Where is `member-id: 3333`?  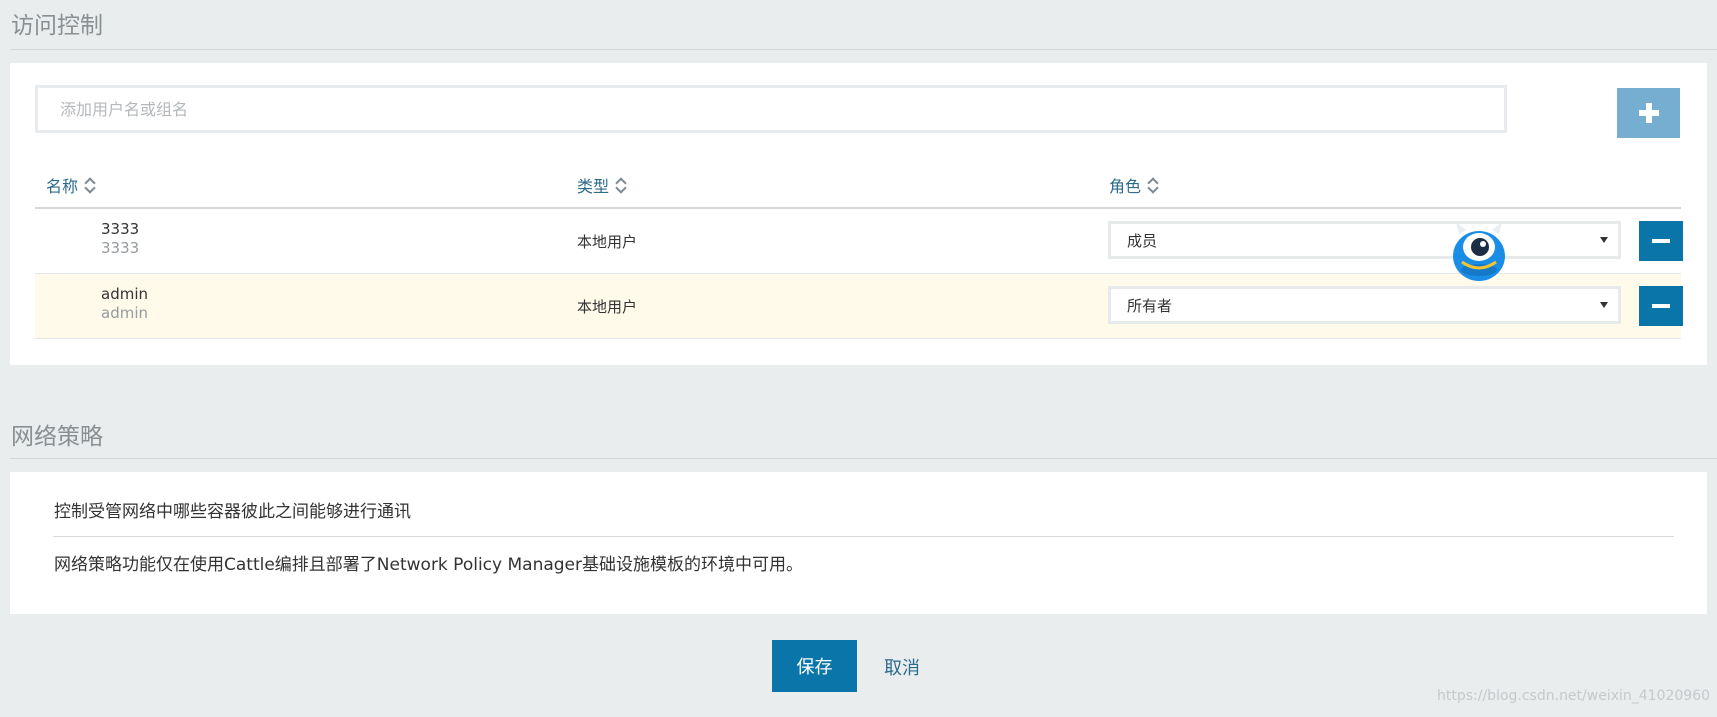
member-id: 3333 is located at coordinates (120, 248).